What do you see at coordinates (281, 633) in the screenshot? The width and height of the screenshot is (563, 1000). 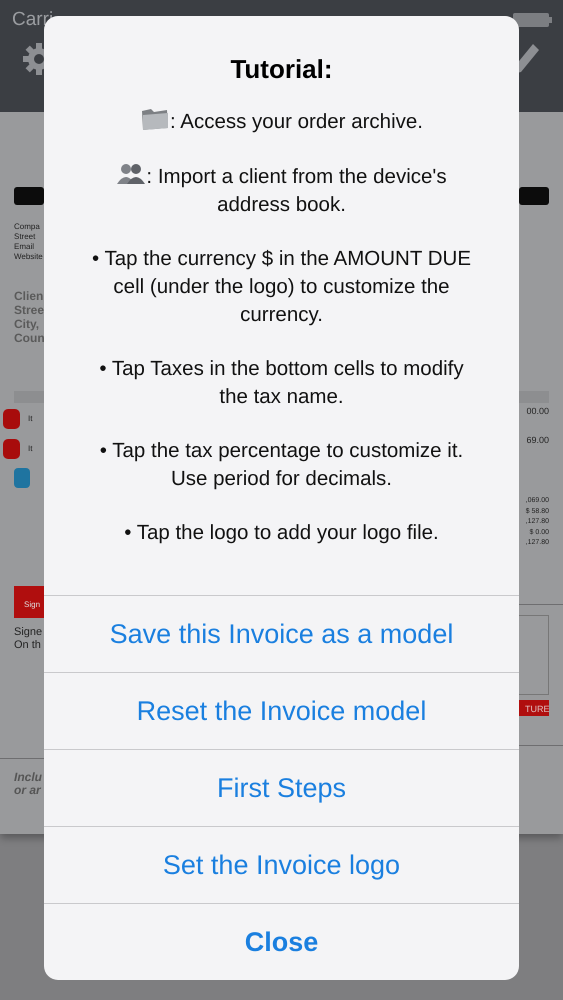 I see `alert-button: Save this Invoice as a model` at bounding box center [281, 633].